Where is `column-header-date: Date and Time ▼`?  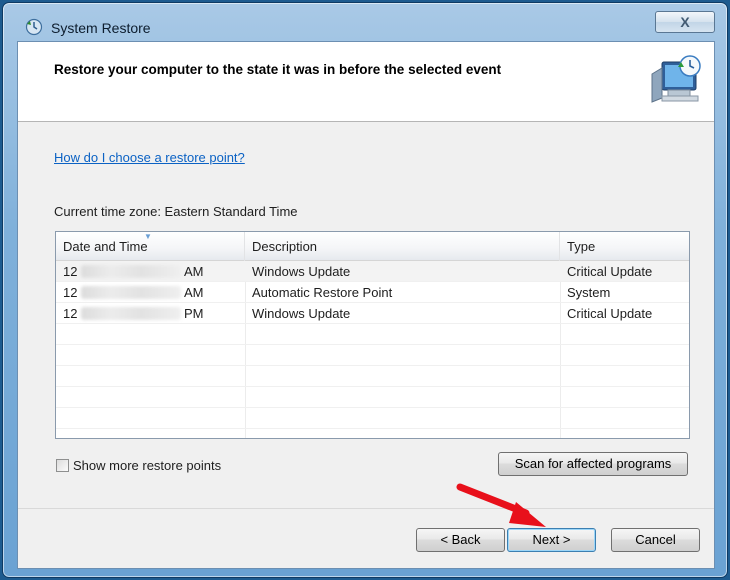
column-header-date: Date and Time ▼ is located at coordinates (150, 246).